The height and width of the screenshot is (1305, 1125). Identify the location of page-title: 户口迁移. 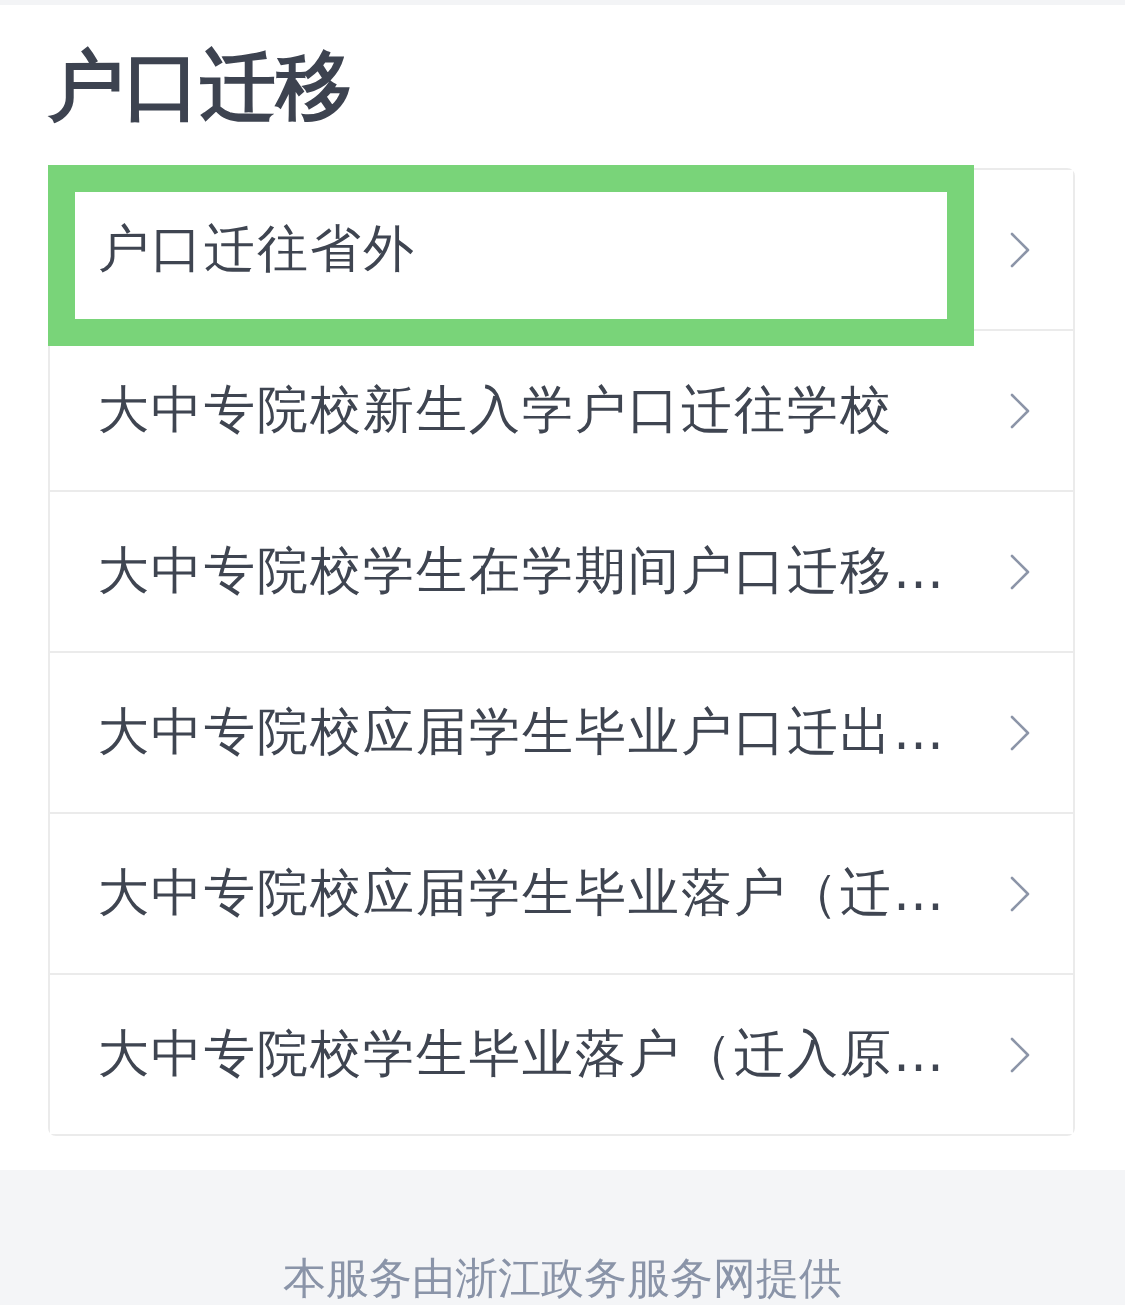
(200, 86).